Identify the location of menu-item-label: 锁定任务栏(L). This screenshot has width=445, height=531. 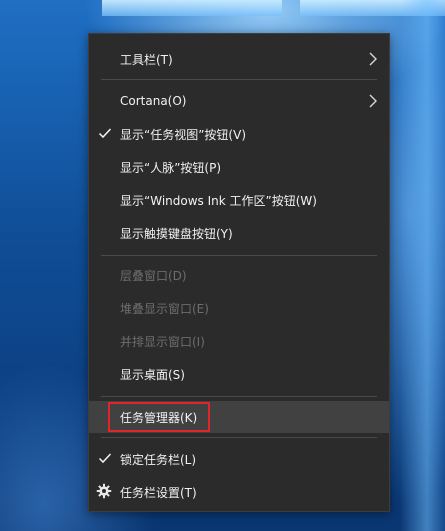
(158, 459).